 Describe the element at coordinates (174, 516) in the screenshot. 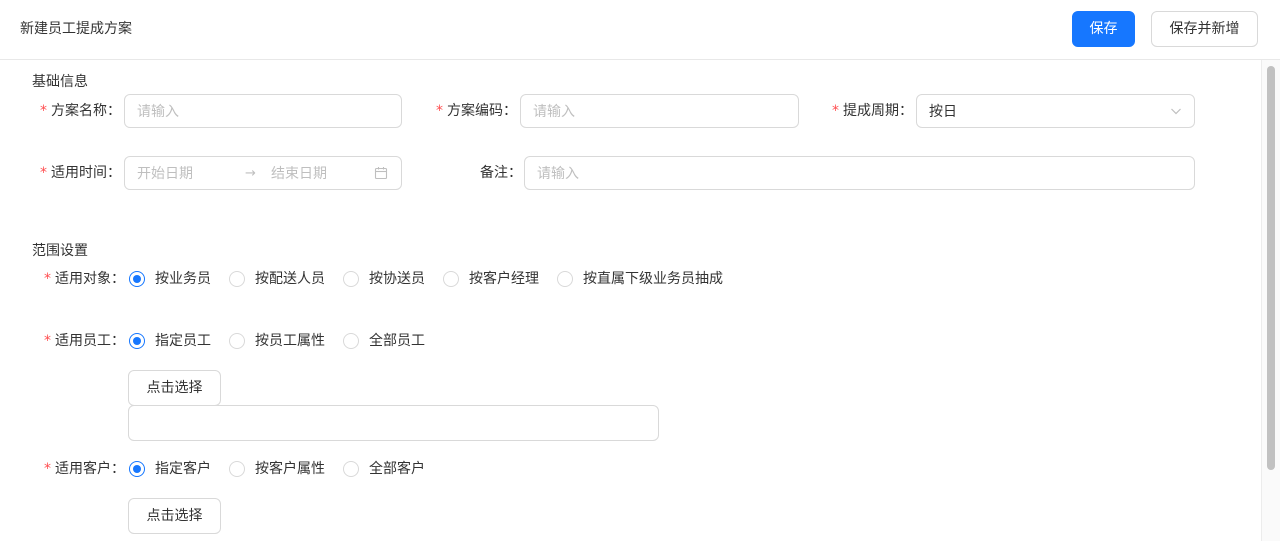

I see `select-customer-button: 点击选择` at that location.